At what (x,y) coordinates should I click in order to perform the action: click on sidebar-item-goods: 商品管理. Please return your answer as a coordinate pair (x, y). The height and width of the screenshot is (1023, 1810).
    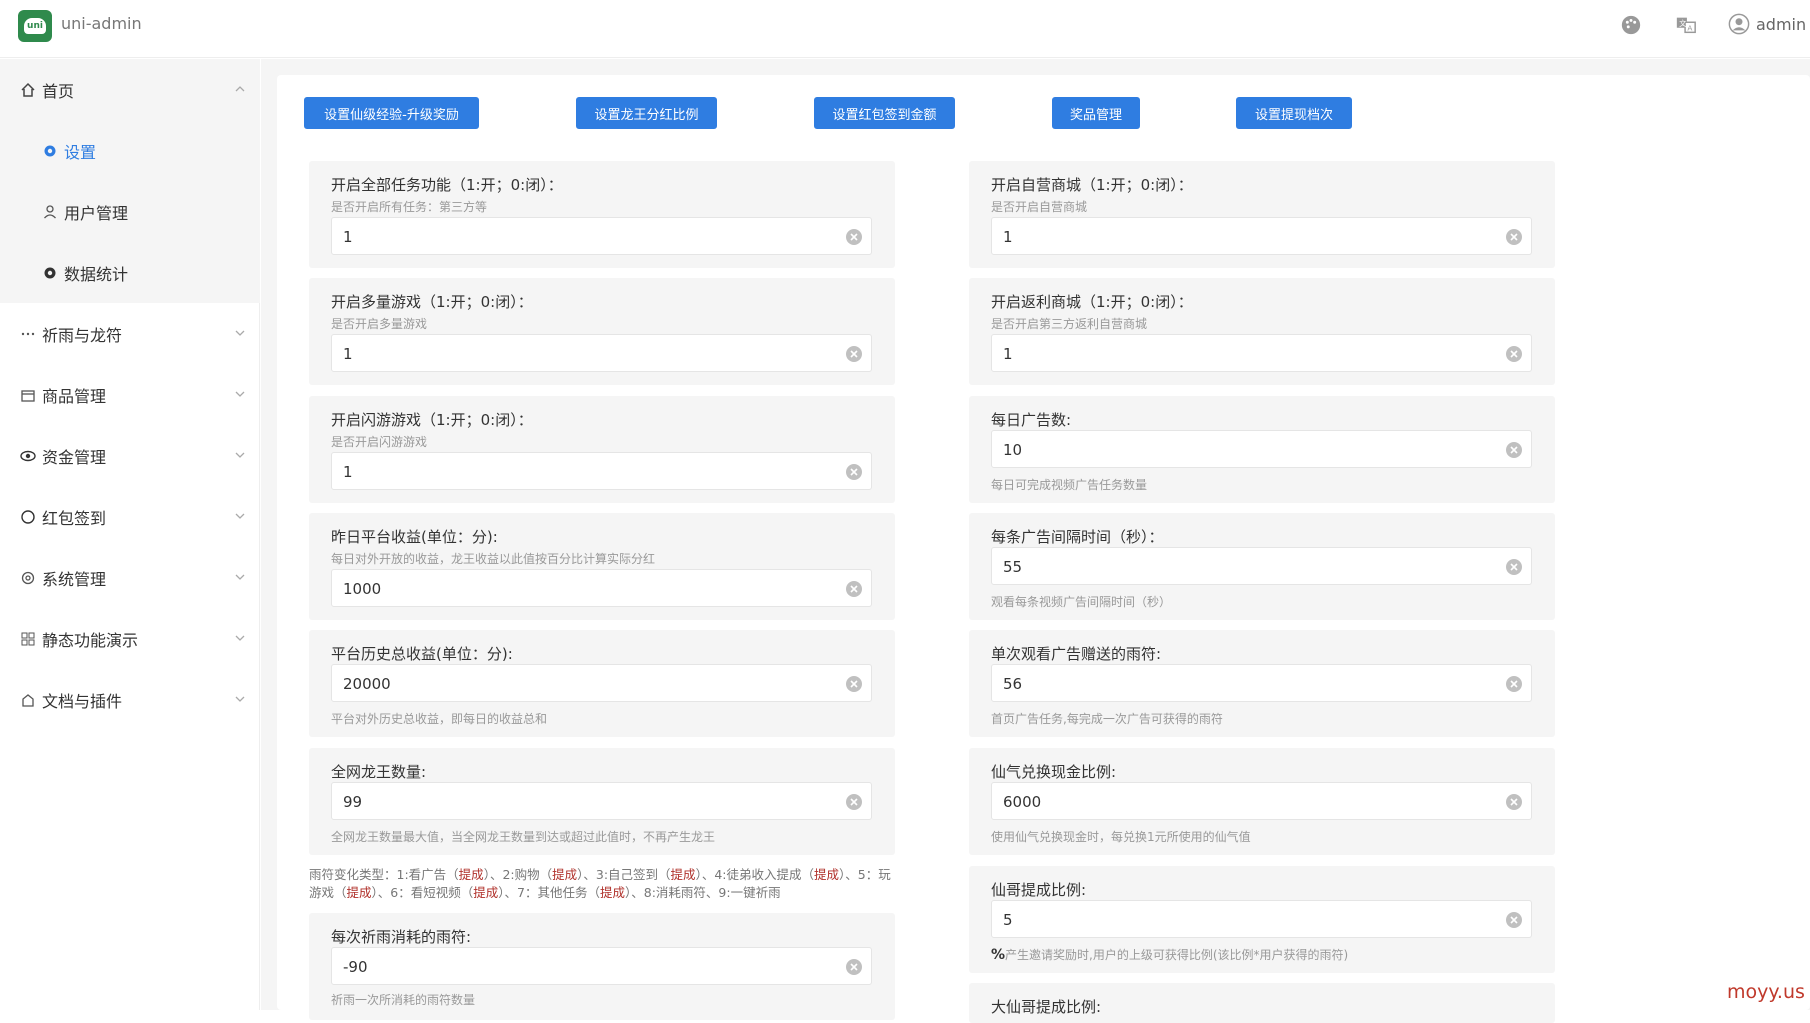
    Looking at the image, I should click on (130, 394).